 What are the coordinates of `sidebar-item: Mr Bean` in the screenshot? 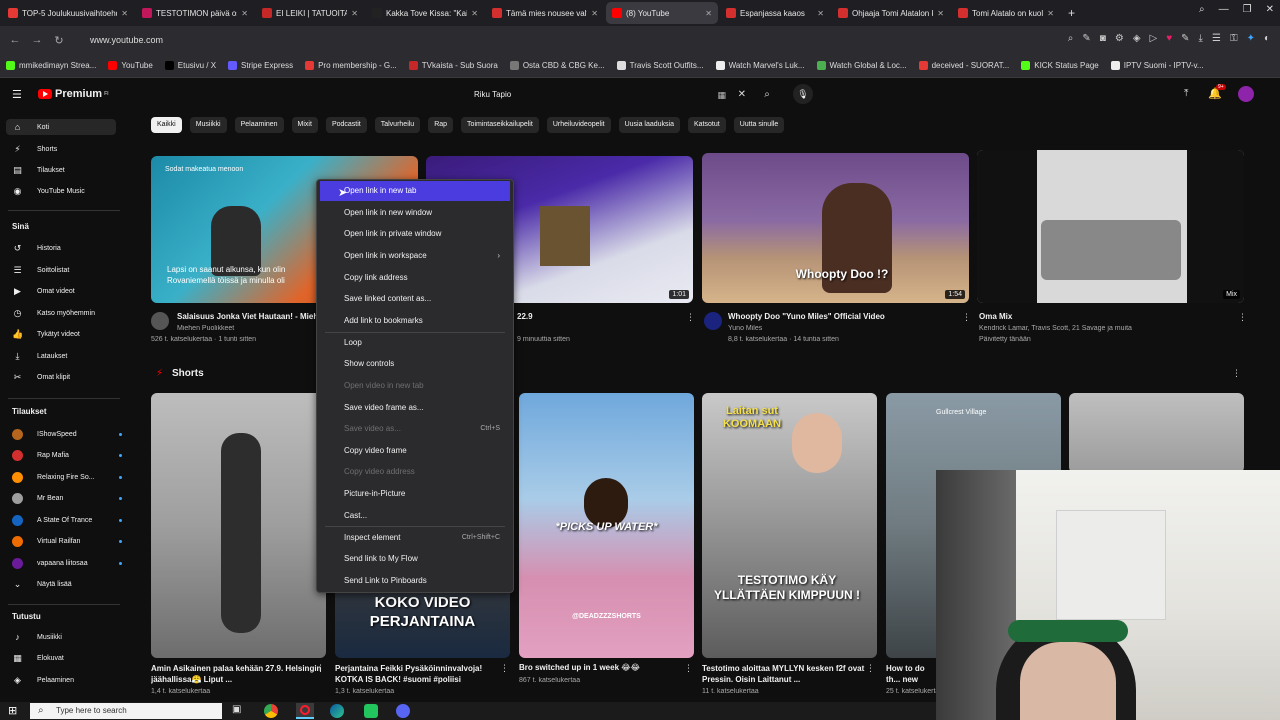 It's located at (67, 498).